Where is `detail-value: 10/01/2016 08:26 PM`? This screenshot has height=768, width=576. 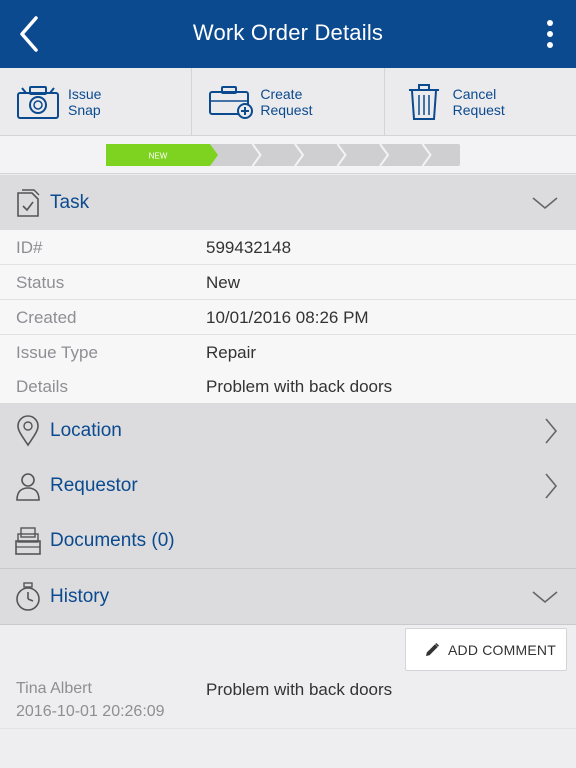
detail-value: 10/01/2016 08:26 PM is located at coordinates (287, 317).